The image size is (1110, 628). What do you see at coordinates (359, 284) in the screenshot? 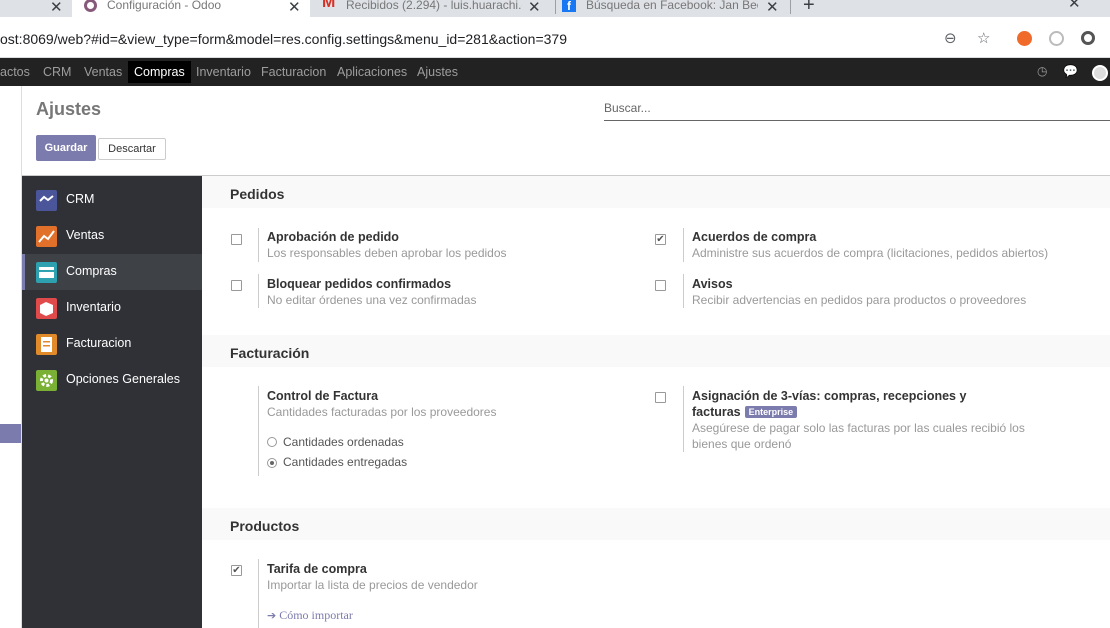
I see `option-title: Bloquear pedidos confirmados` at bounding box center [359, 284].